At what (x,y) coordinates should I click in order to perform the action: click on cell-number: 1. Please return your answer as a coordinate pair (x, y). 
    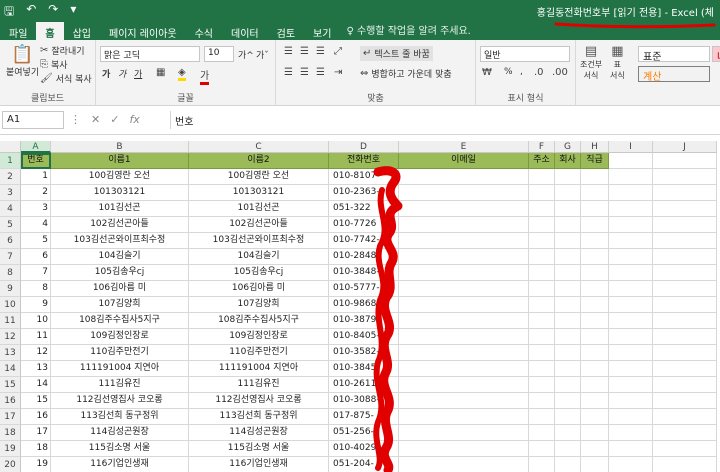
    Looking at the image, I should click on (36, 177).